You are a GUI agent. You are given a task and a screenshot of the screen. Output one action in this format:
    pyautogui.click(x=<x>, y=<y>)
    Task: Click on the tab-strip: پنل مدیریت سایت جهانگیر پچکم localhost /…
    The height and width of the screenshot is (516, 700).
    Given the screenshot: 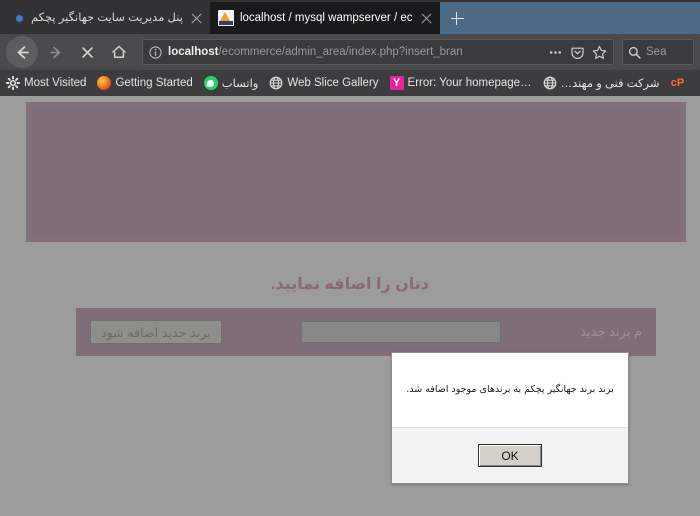 What is the action you would take?
    pyautogui.click(x=350, y=17)
    